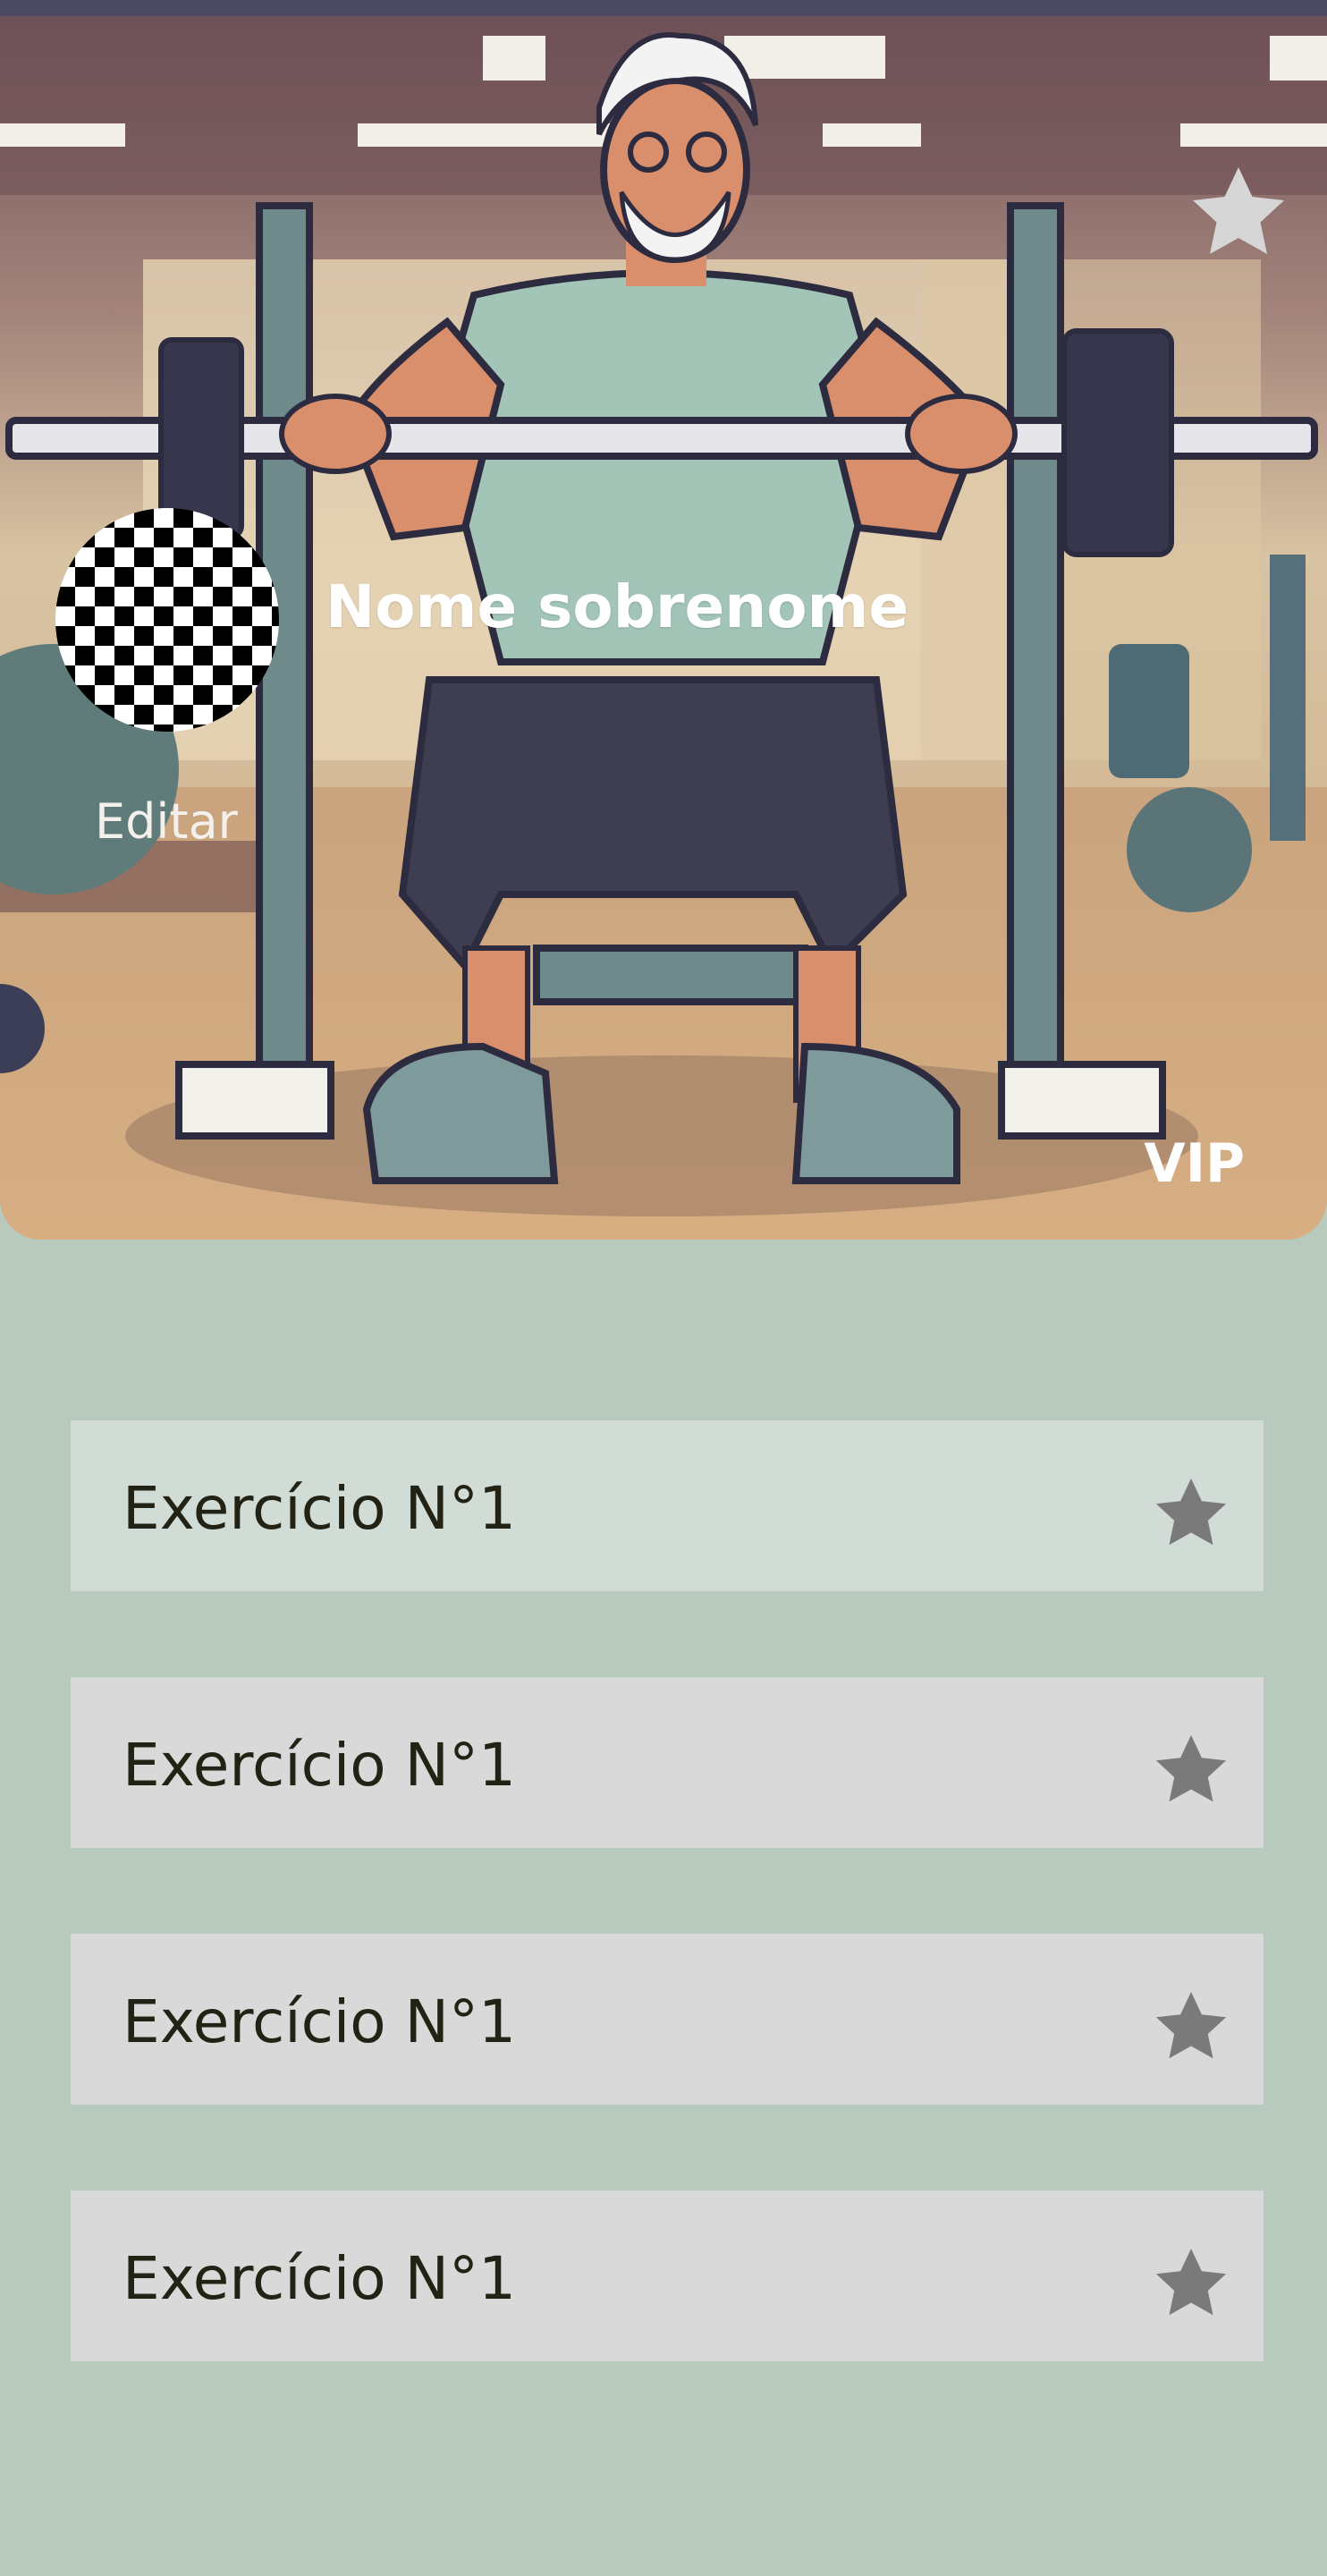 This screenshot has height=2576, width=1327. I want to click on vip-badge: VIP, so click(1194, 1163).